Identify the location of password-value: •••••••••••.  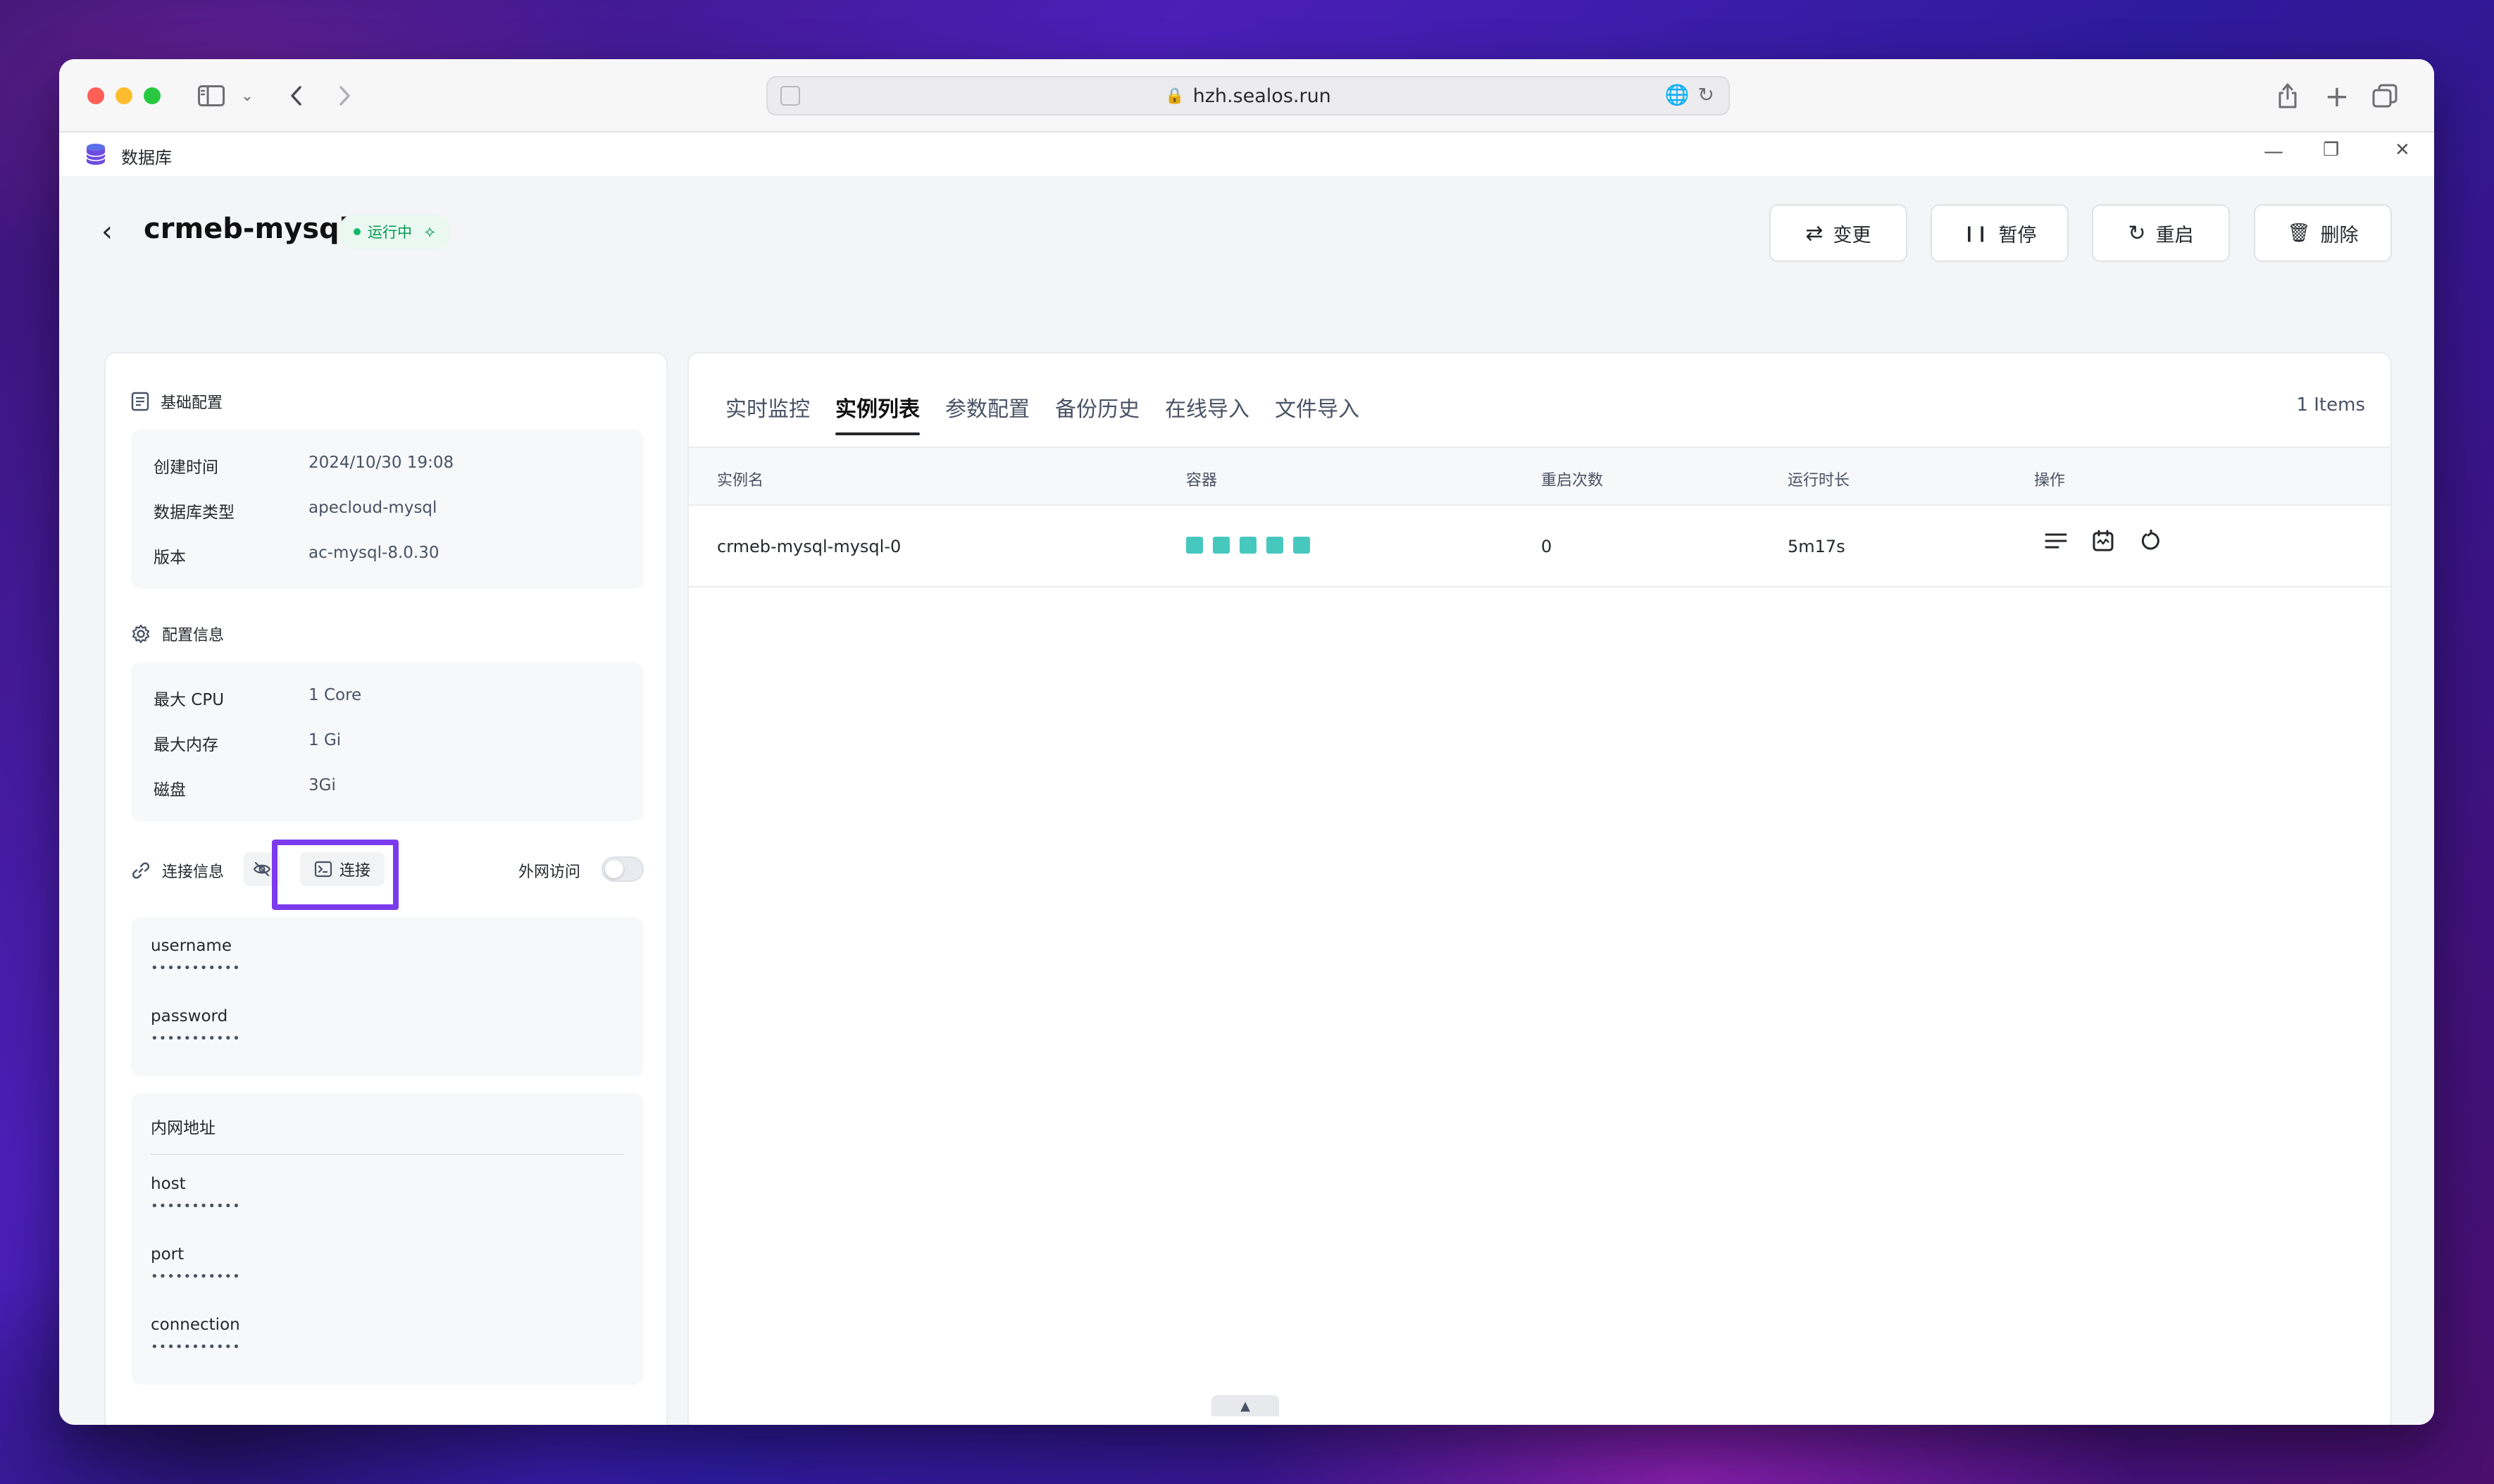
(196, 1038).